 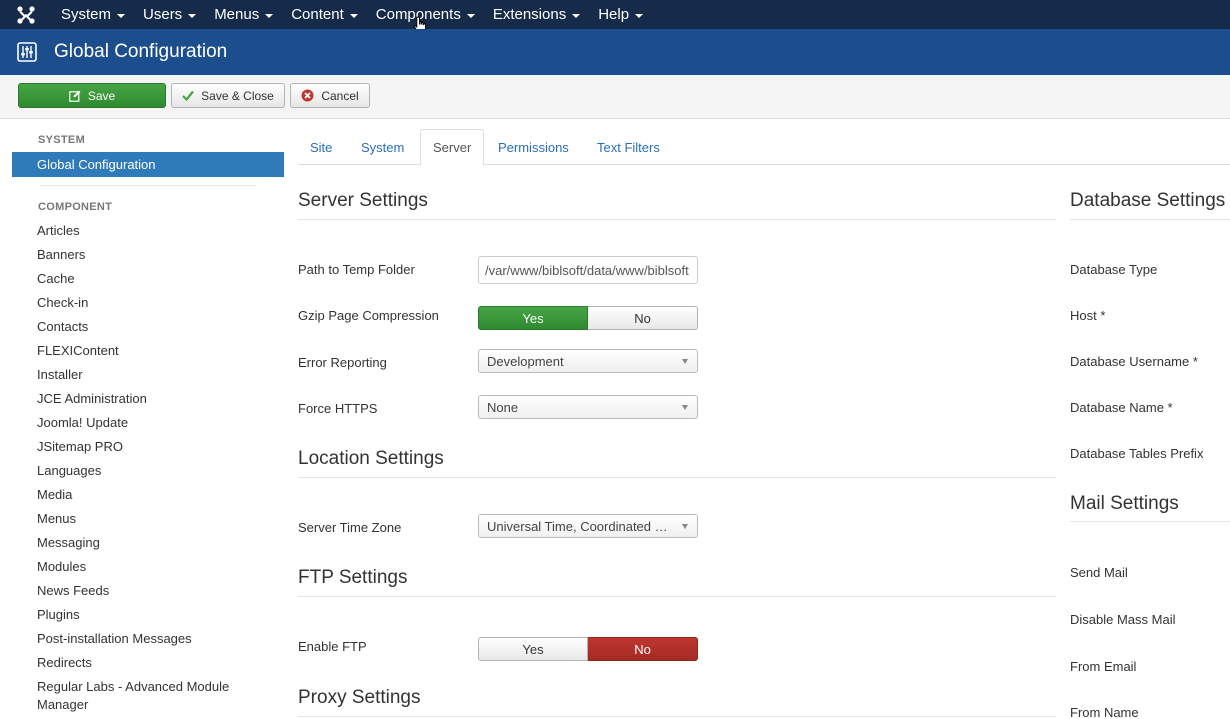 I want to click on force-https-label: Force HTTPS, so click(x=338, y=408).